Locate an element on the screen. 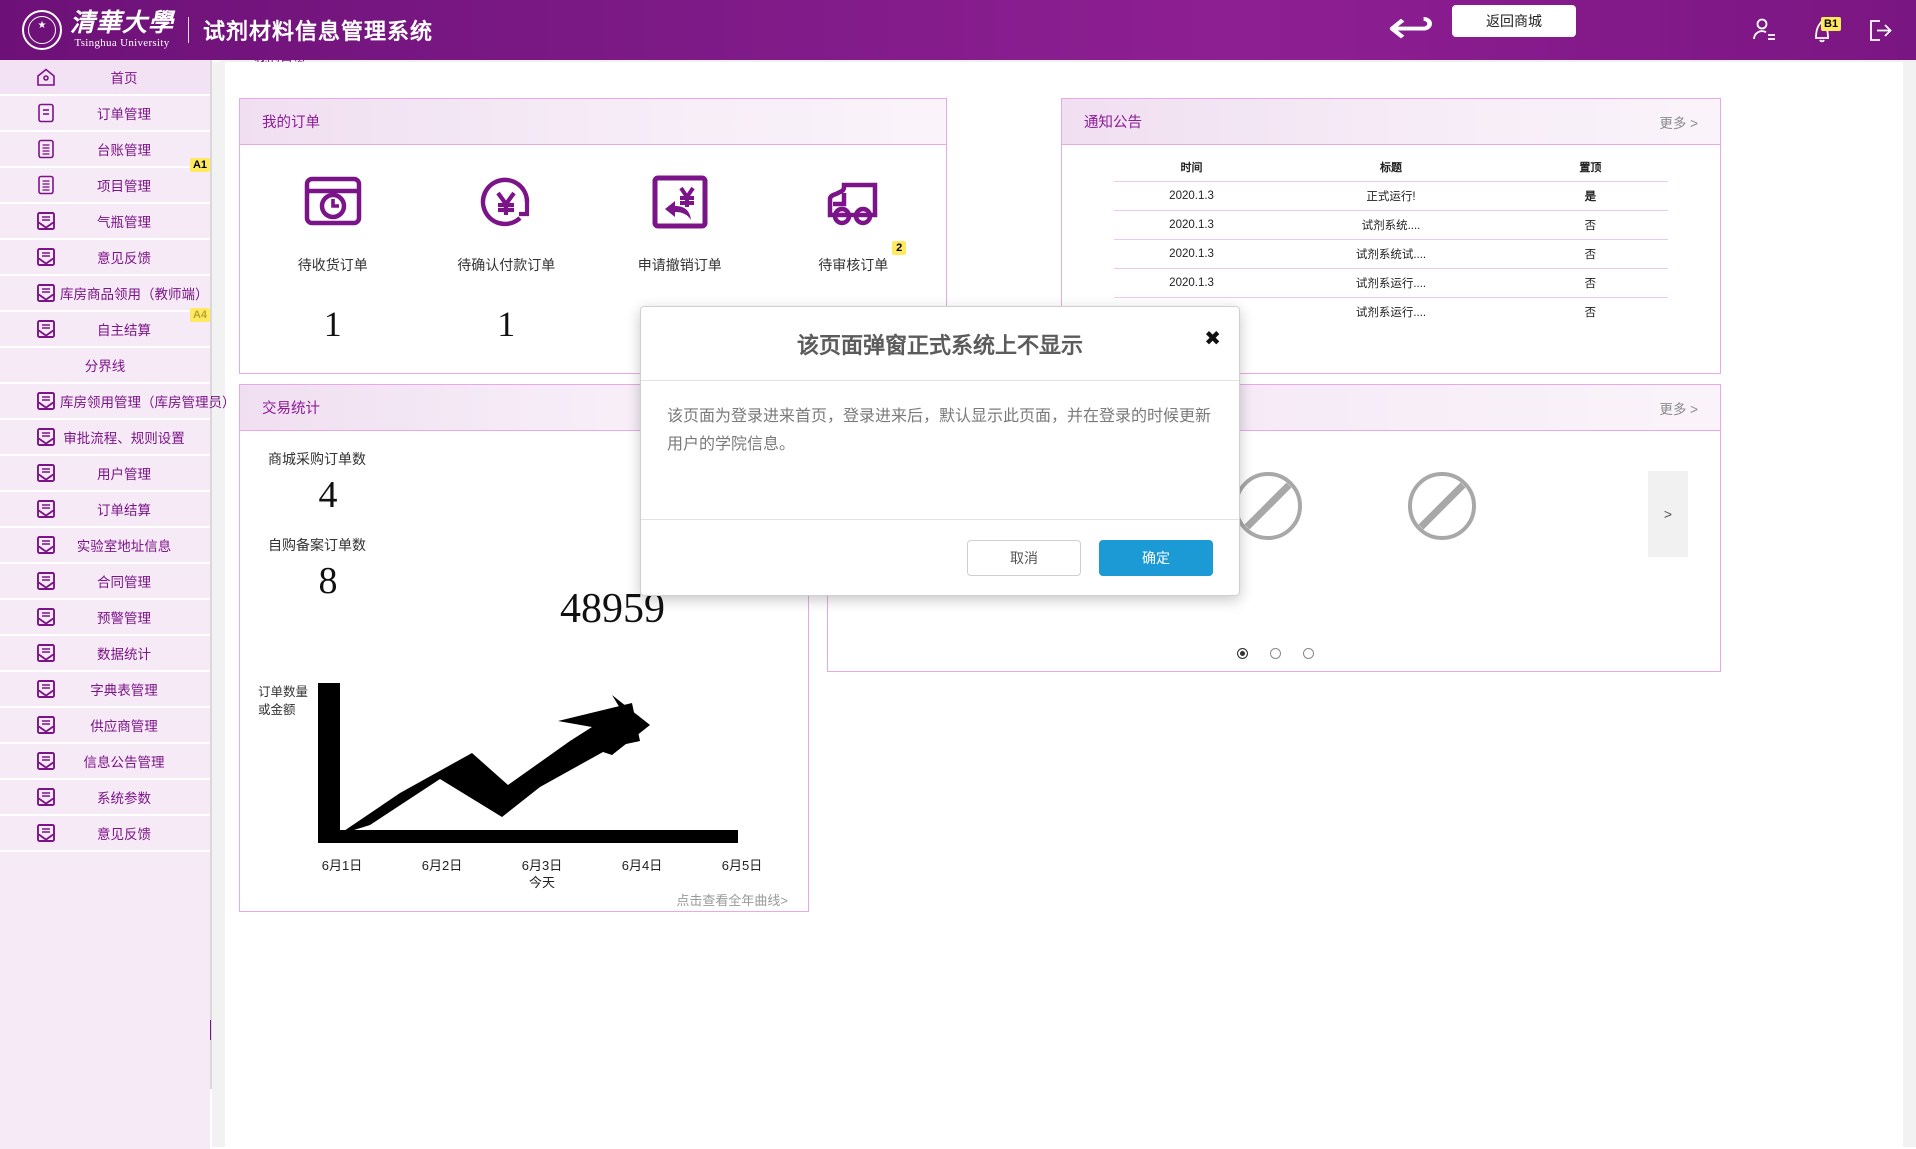 The height and width of the screenshot is (1149, 1916). sidebar-item-11: 用户管理 is located at coordinates (105, 474).